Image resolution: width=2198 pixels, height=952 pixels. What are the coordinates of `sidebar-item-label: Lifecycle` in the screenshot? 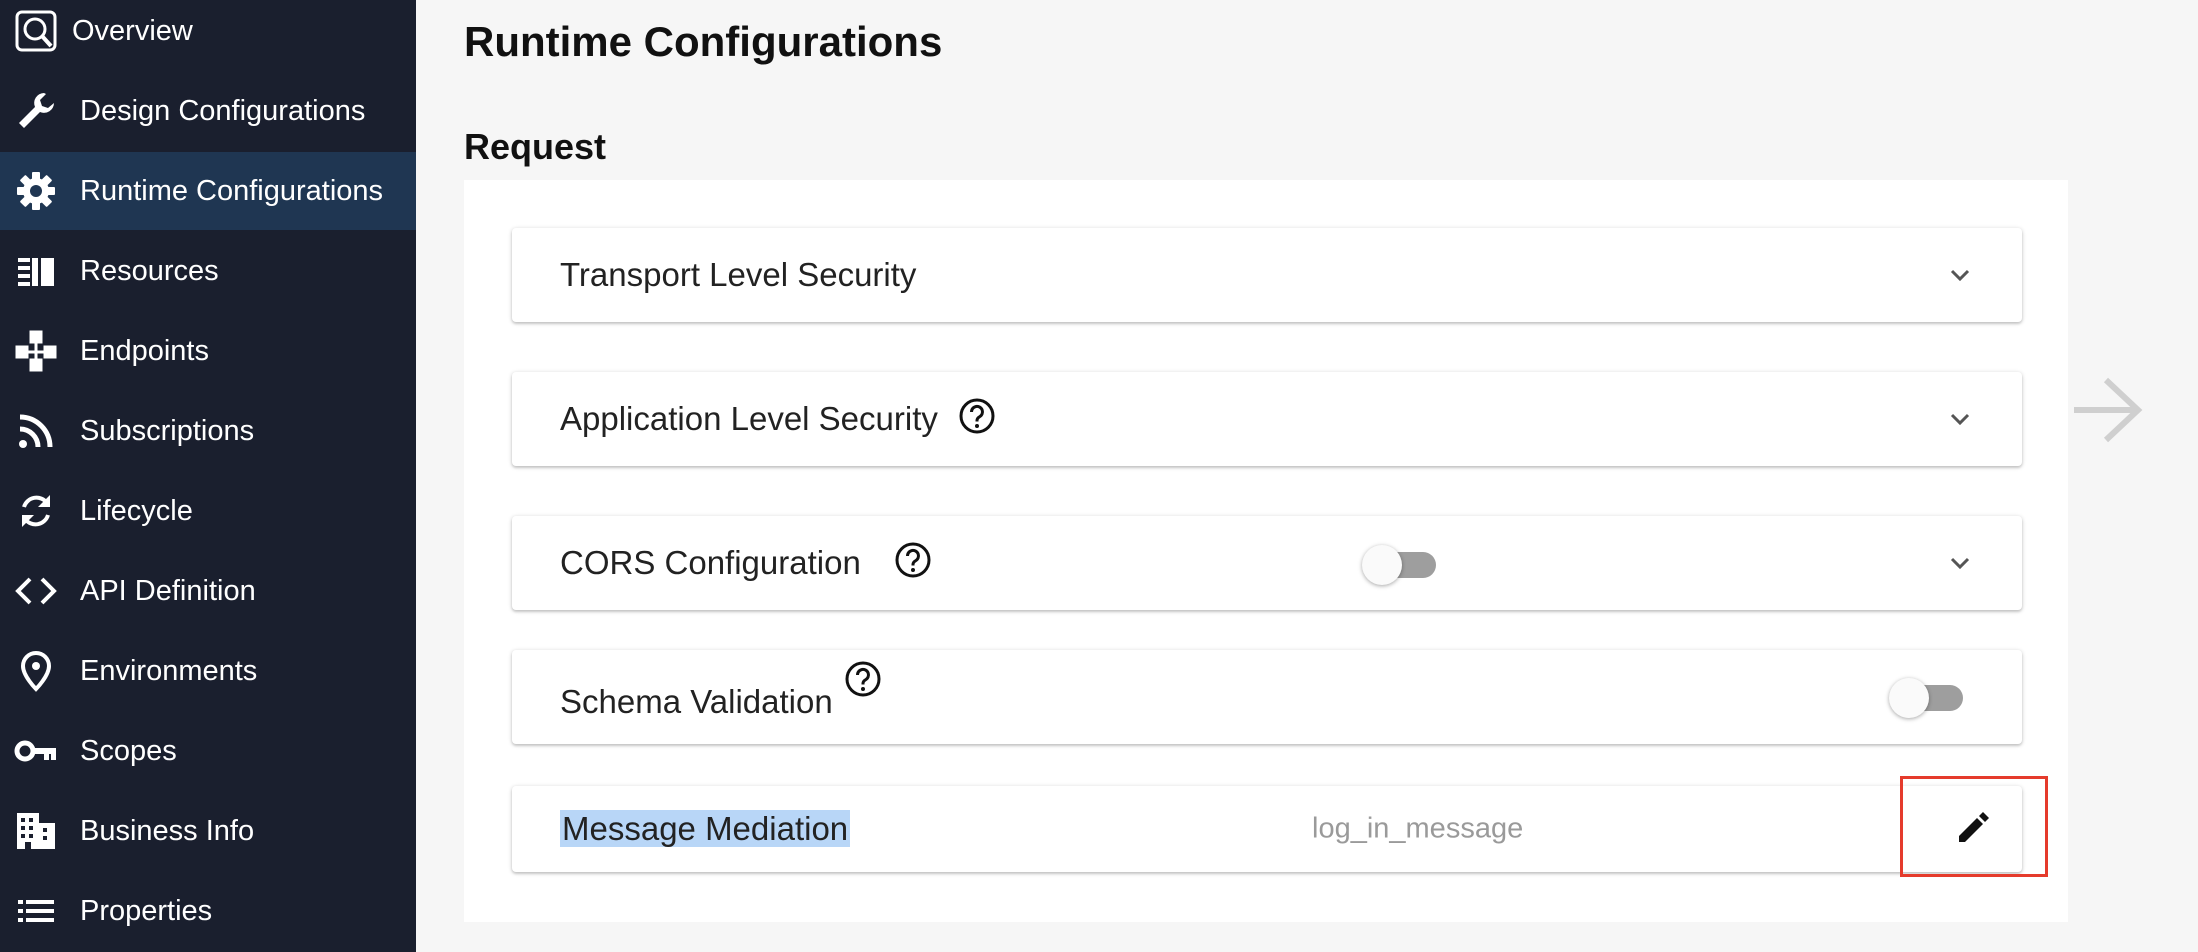 It's located at (136, 510).